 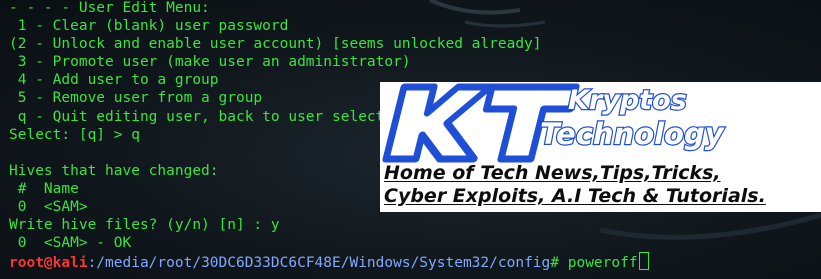 I want to click on terminal-line: - - - - User Edit Menu:, so click(x=109, y=8).